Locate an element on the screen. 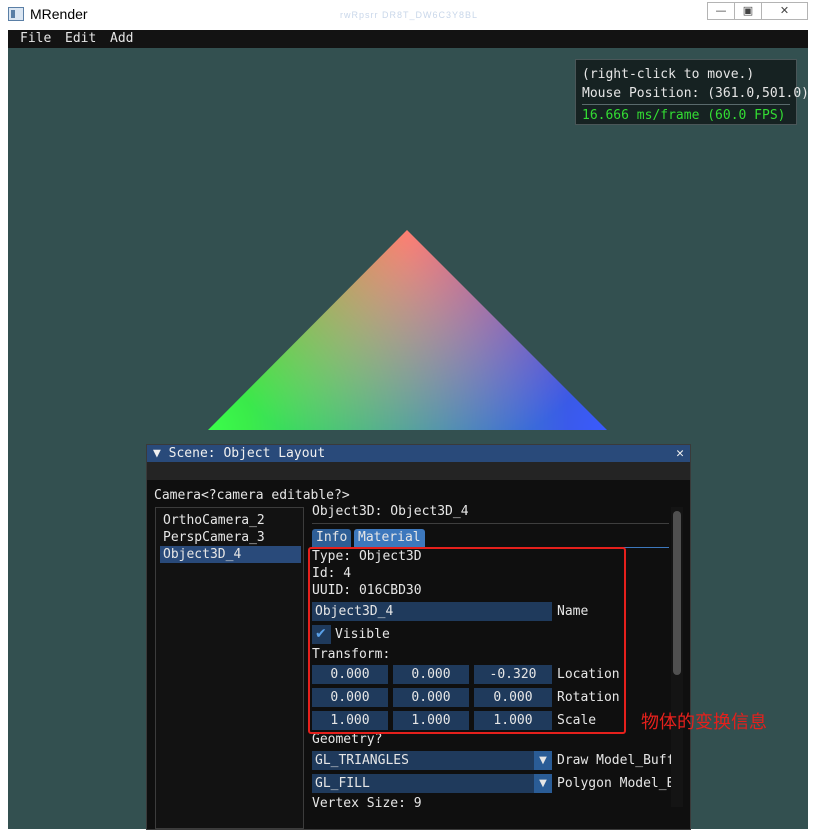 This screenshot has width=816, height=838. overlay-hint: (right-click to move.) is located at coordinates (668, 74).